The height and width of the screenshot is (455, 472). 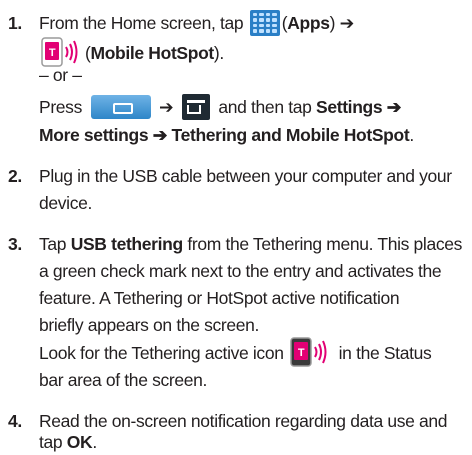 I want to click on settings-label: Settings ➔, so click(x=359, y=107).